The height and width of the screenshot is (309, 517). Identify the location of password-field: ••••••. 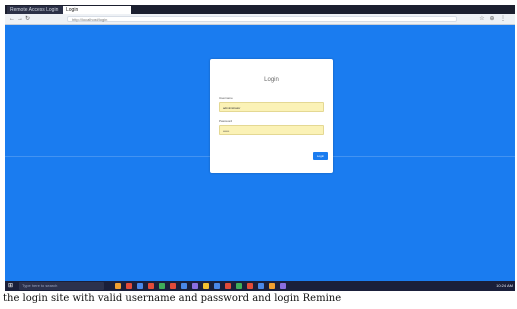
(271, 130).